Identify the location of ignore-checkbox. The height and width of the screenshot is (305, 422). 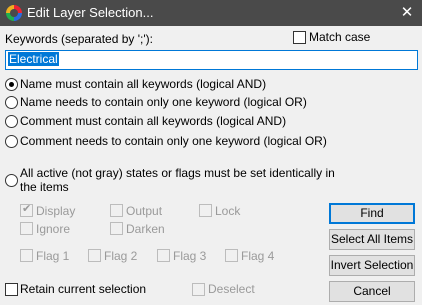
(26, 228).